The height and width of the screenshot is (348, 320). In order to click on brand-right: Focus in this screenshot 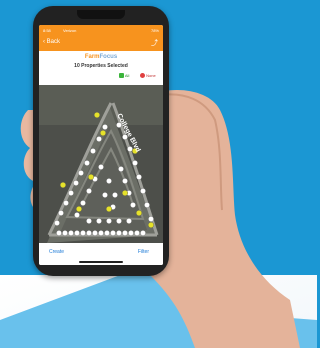, I will do `click(108, 57)`.